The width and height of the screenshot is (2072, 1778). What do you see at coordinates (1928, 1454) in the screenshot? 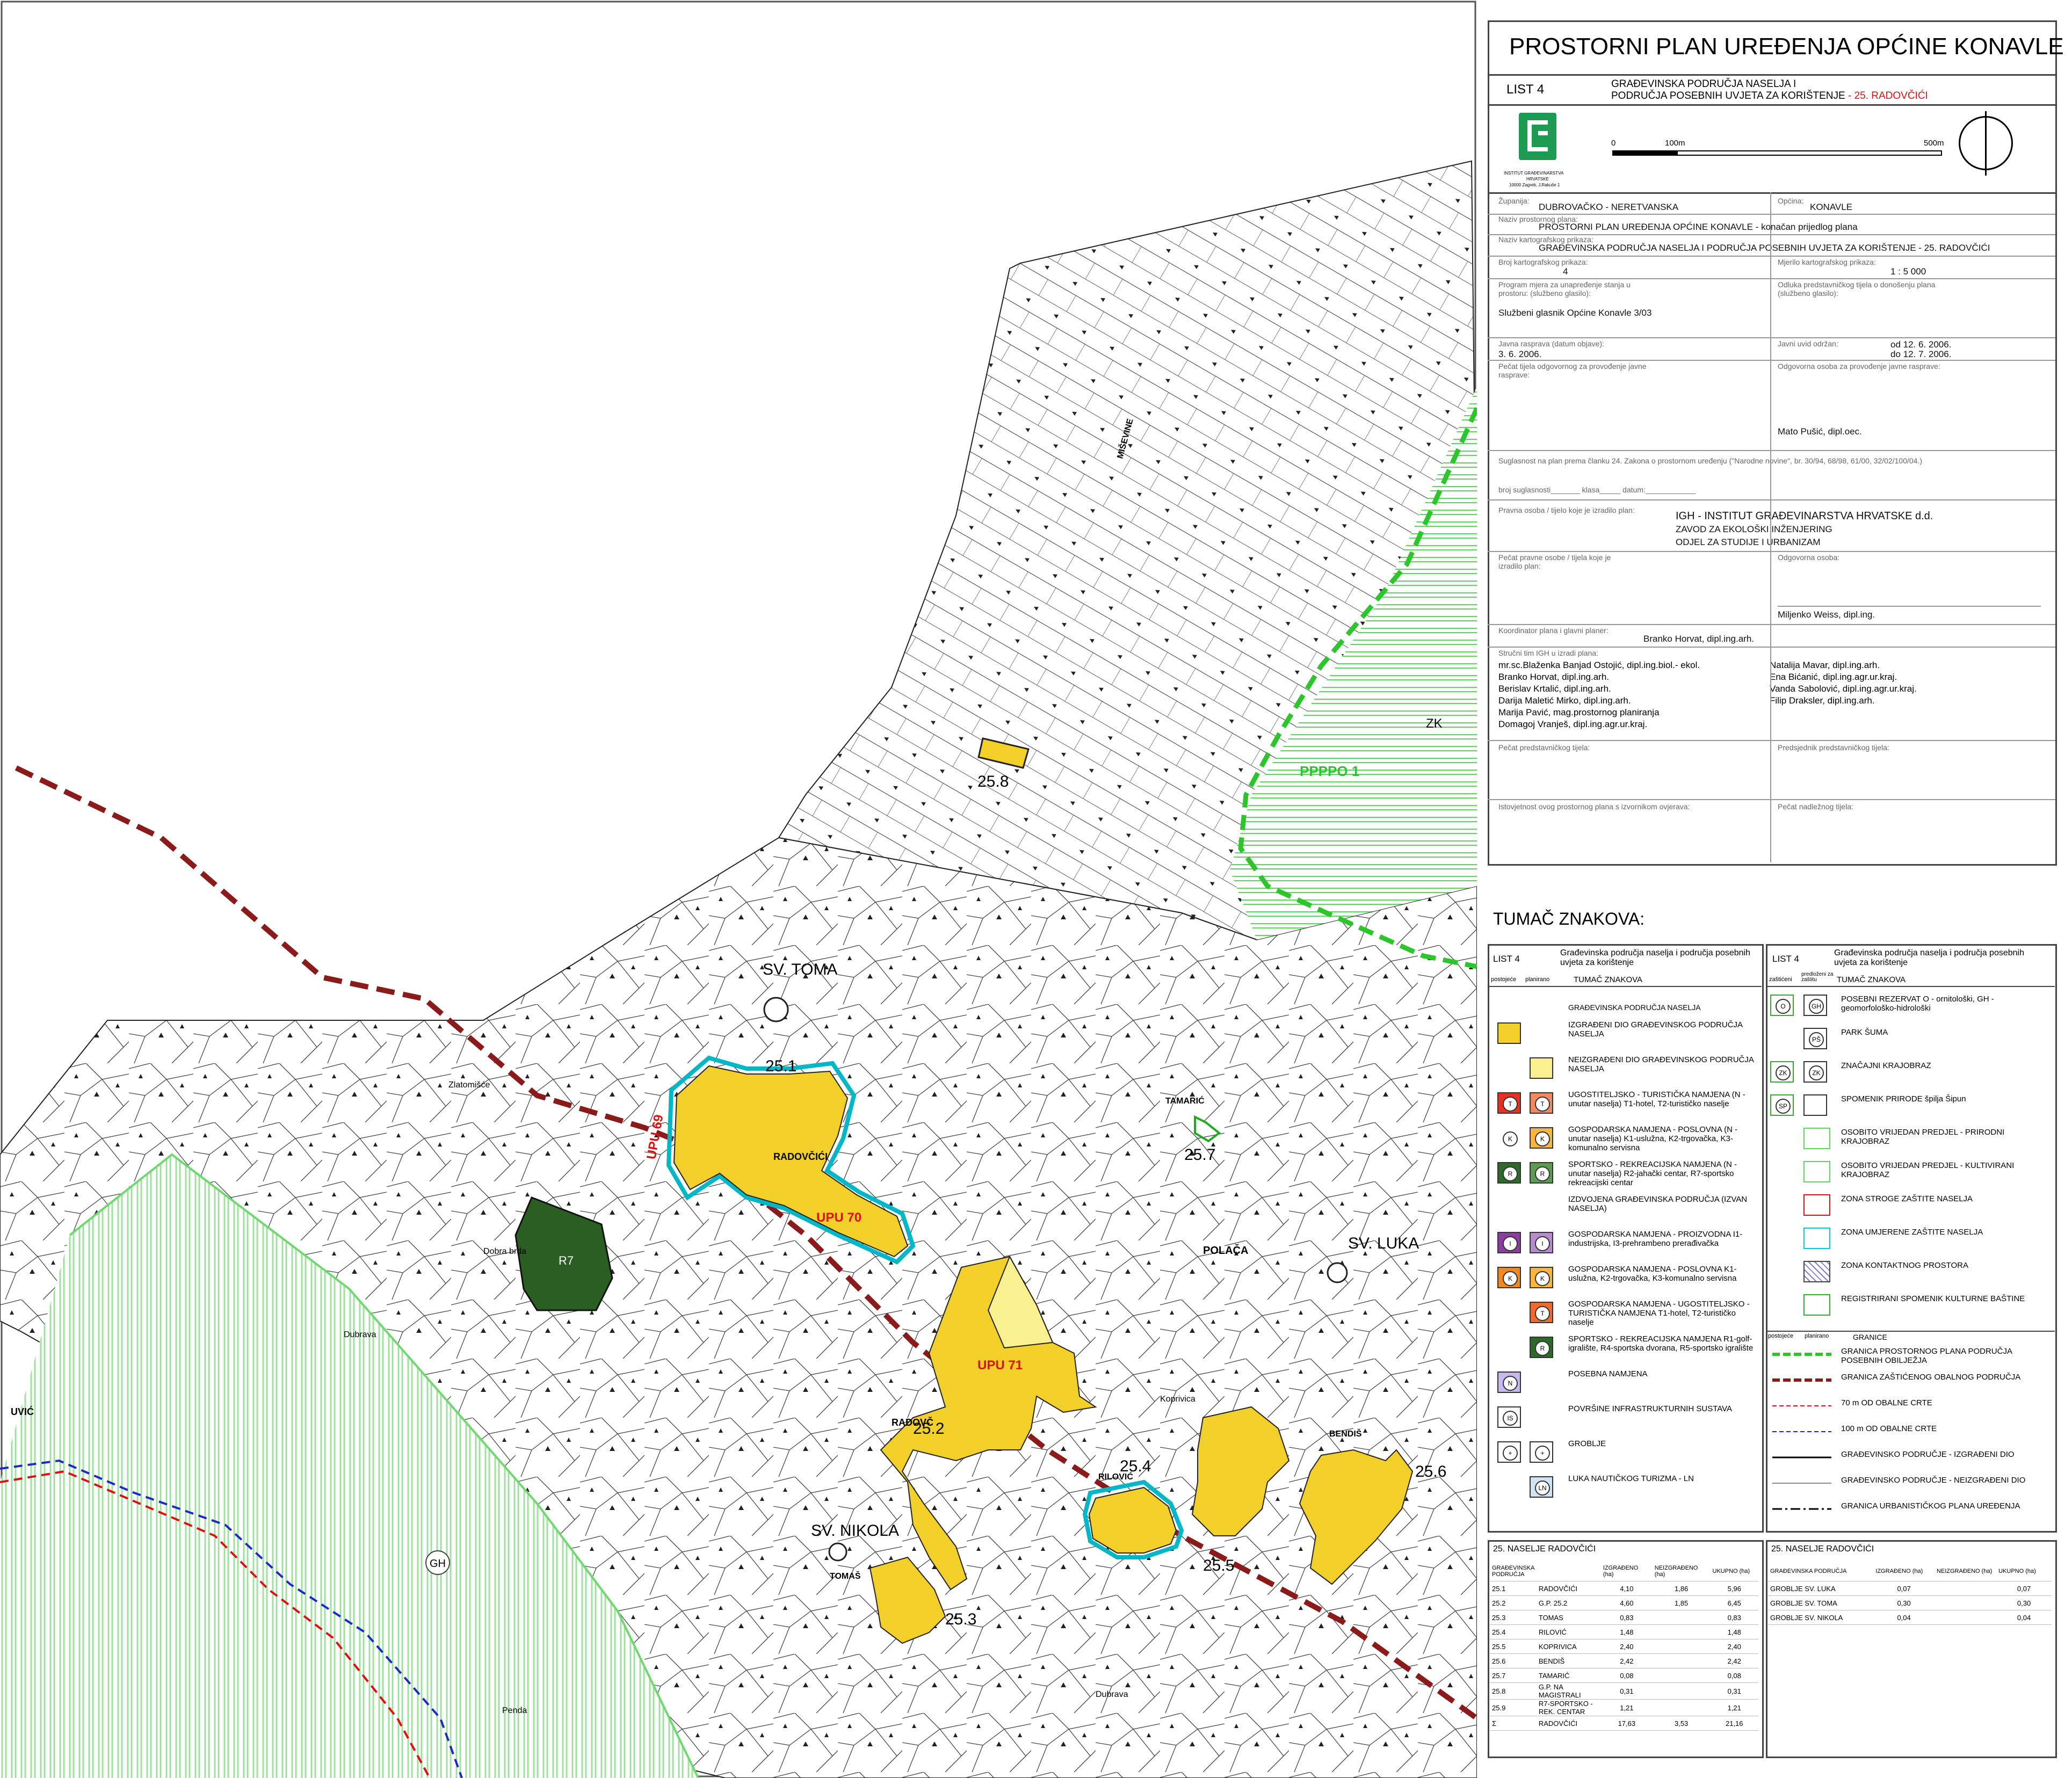
I see `legend-line-label: GRAĐEVINSKO PODRUČJE - IZGRAĐENI DIO` at bounding box center [1928, 1454].